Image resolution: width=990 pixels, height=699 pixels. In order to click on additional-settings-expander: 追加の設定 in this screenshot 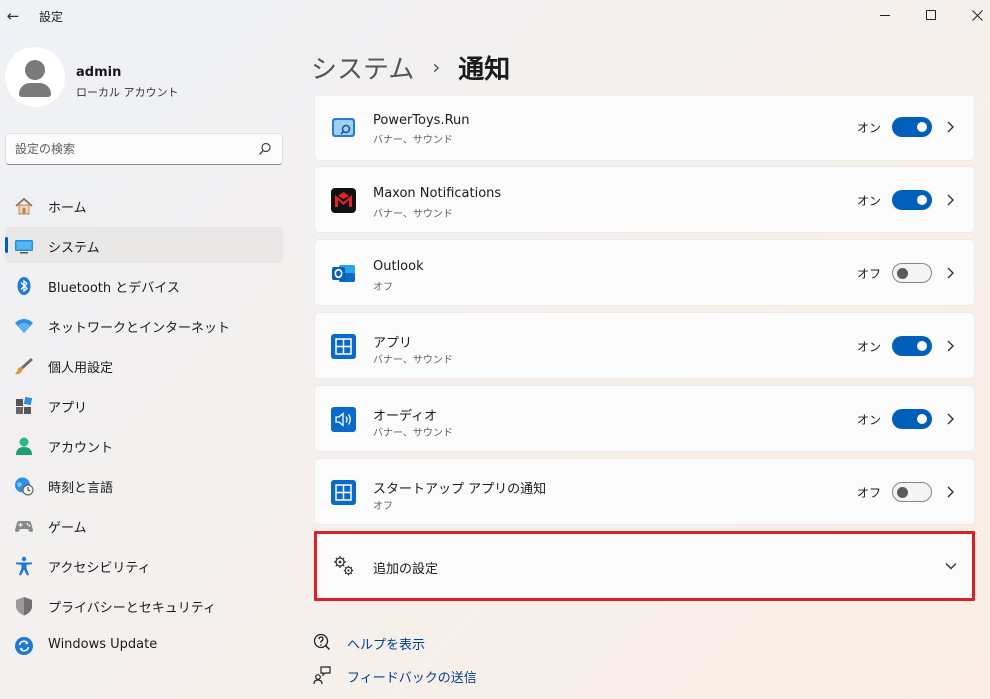, I will do `click(644, 566)`.